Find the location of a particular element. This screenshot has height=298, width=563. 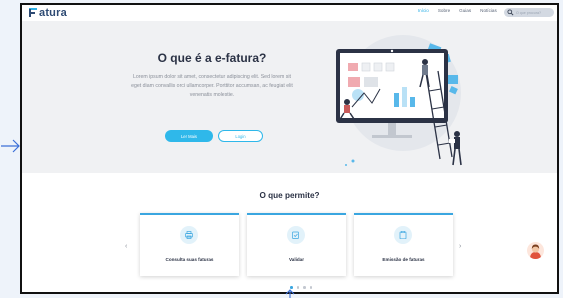

search-placeholder: O que procura? is located at coordinates (528, 12).